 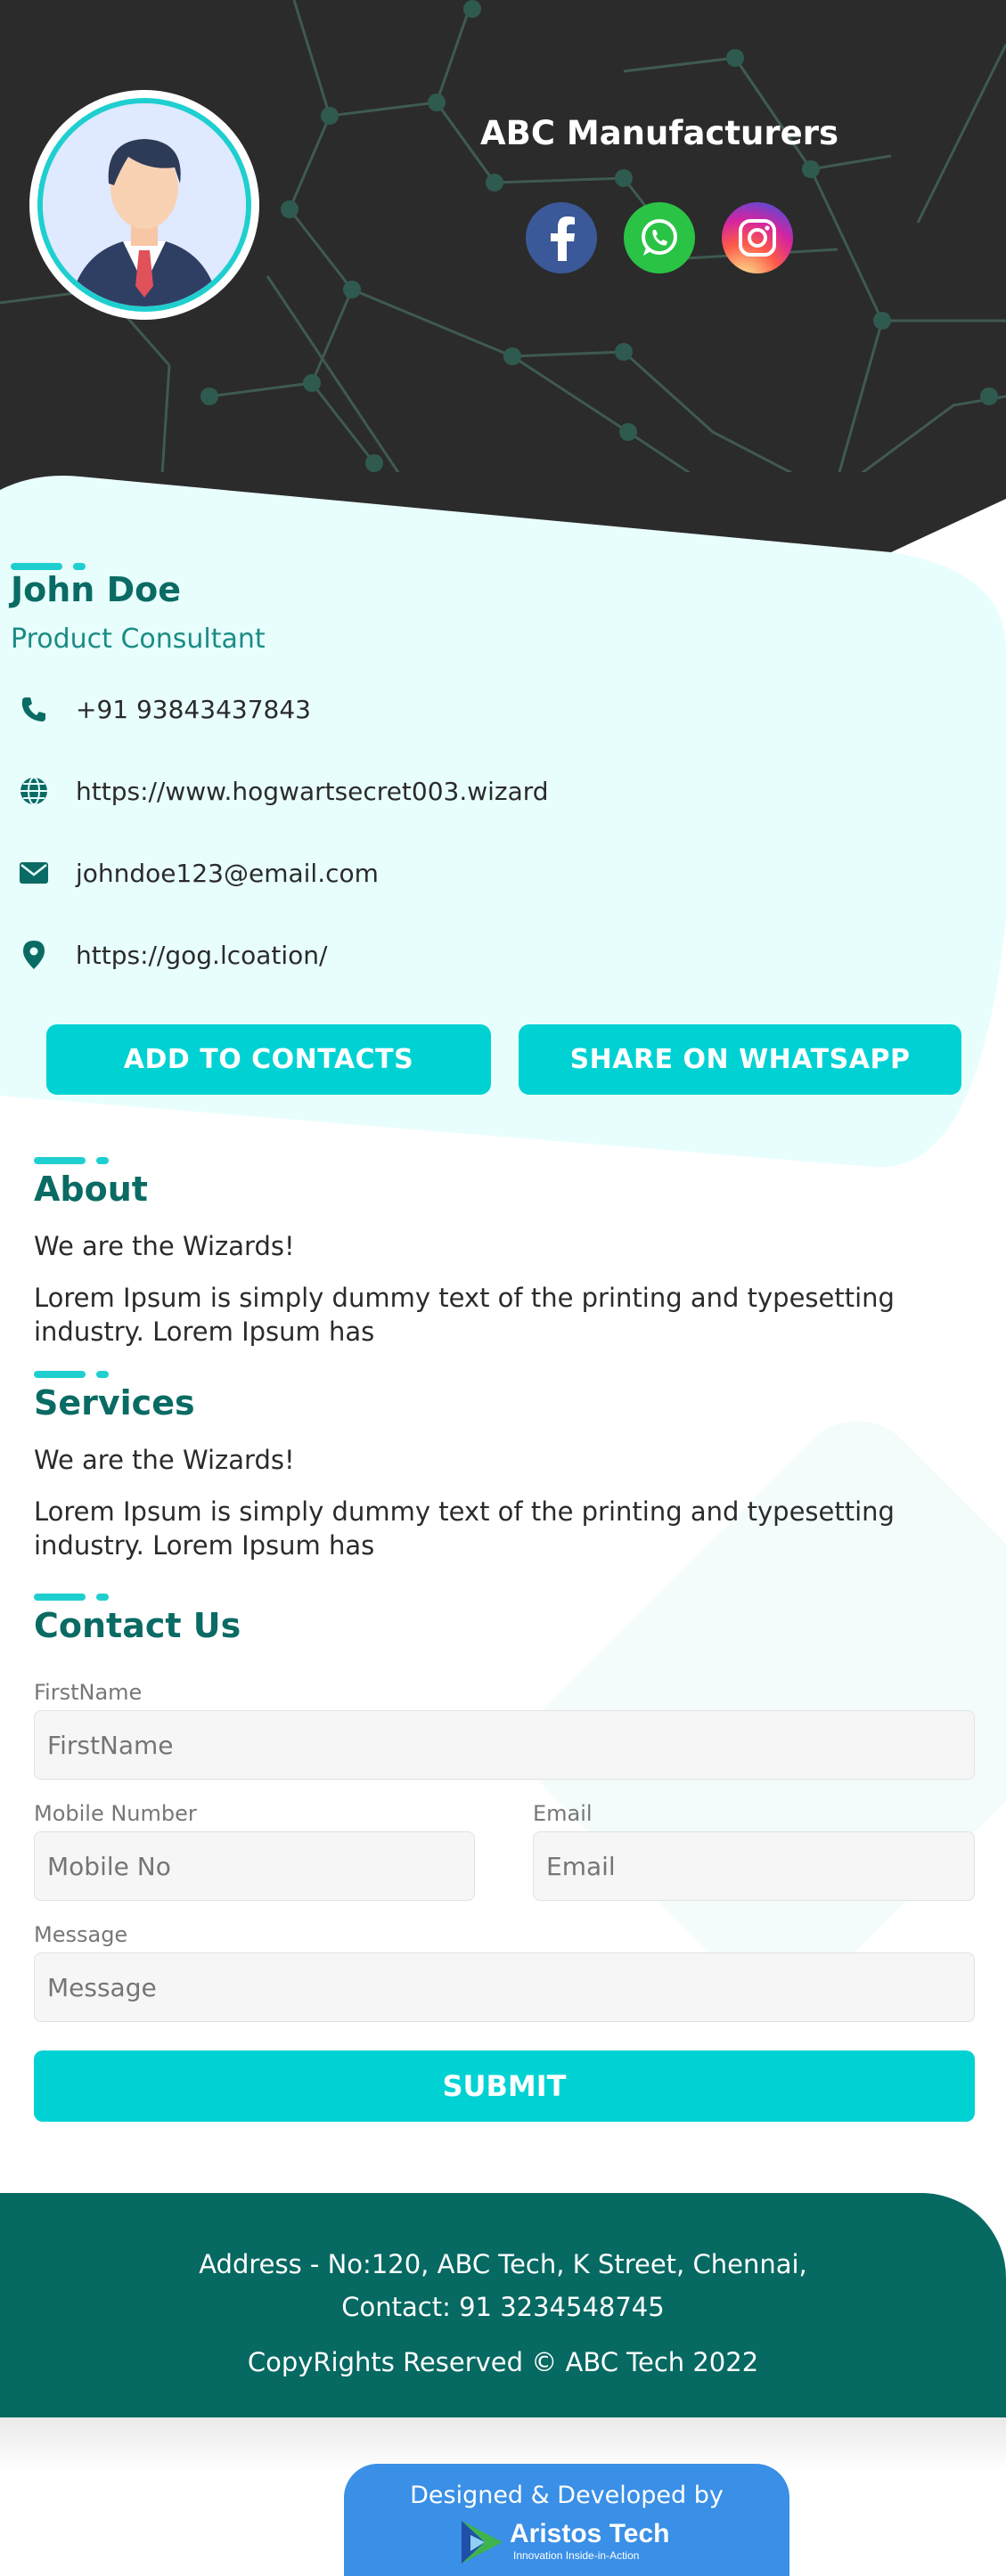 I want to click on designed-by-text: Designed & Developed by, so click(x=567, y=2495).